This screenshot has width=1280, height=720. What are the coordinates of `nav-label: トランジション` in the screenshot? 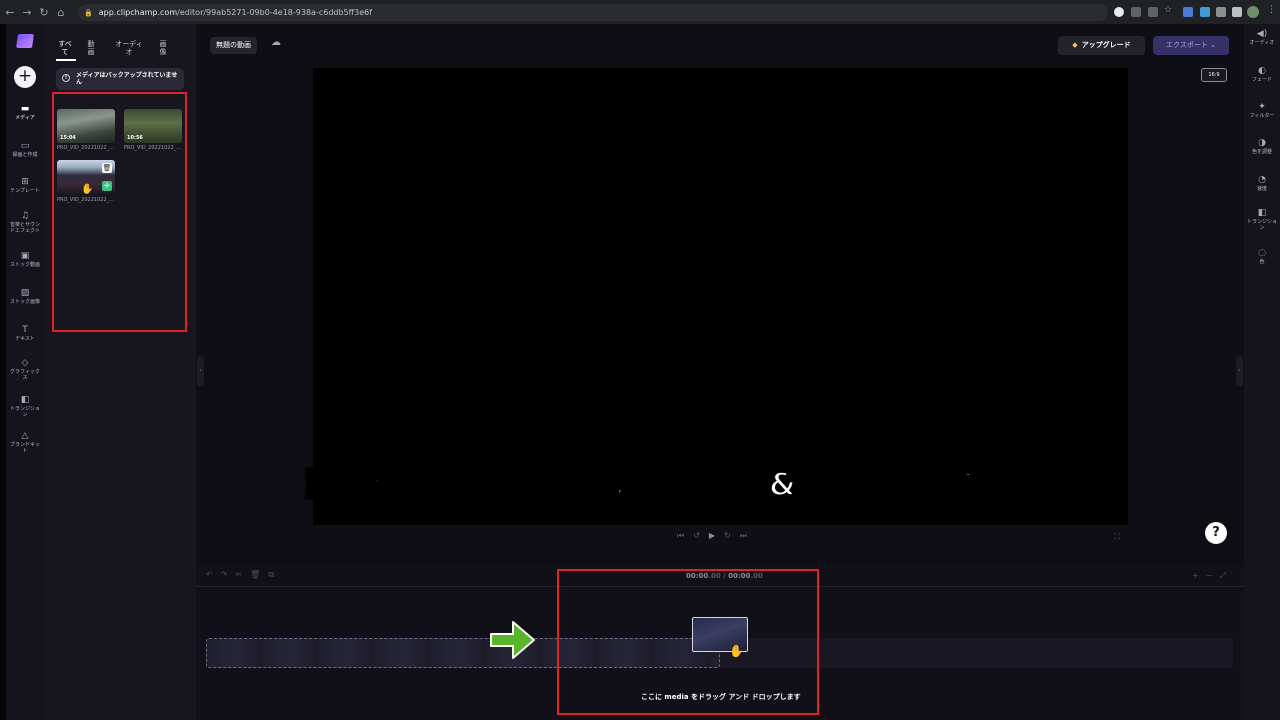 It's located at (24, 412).